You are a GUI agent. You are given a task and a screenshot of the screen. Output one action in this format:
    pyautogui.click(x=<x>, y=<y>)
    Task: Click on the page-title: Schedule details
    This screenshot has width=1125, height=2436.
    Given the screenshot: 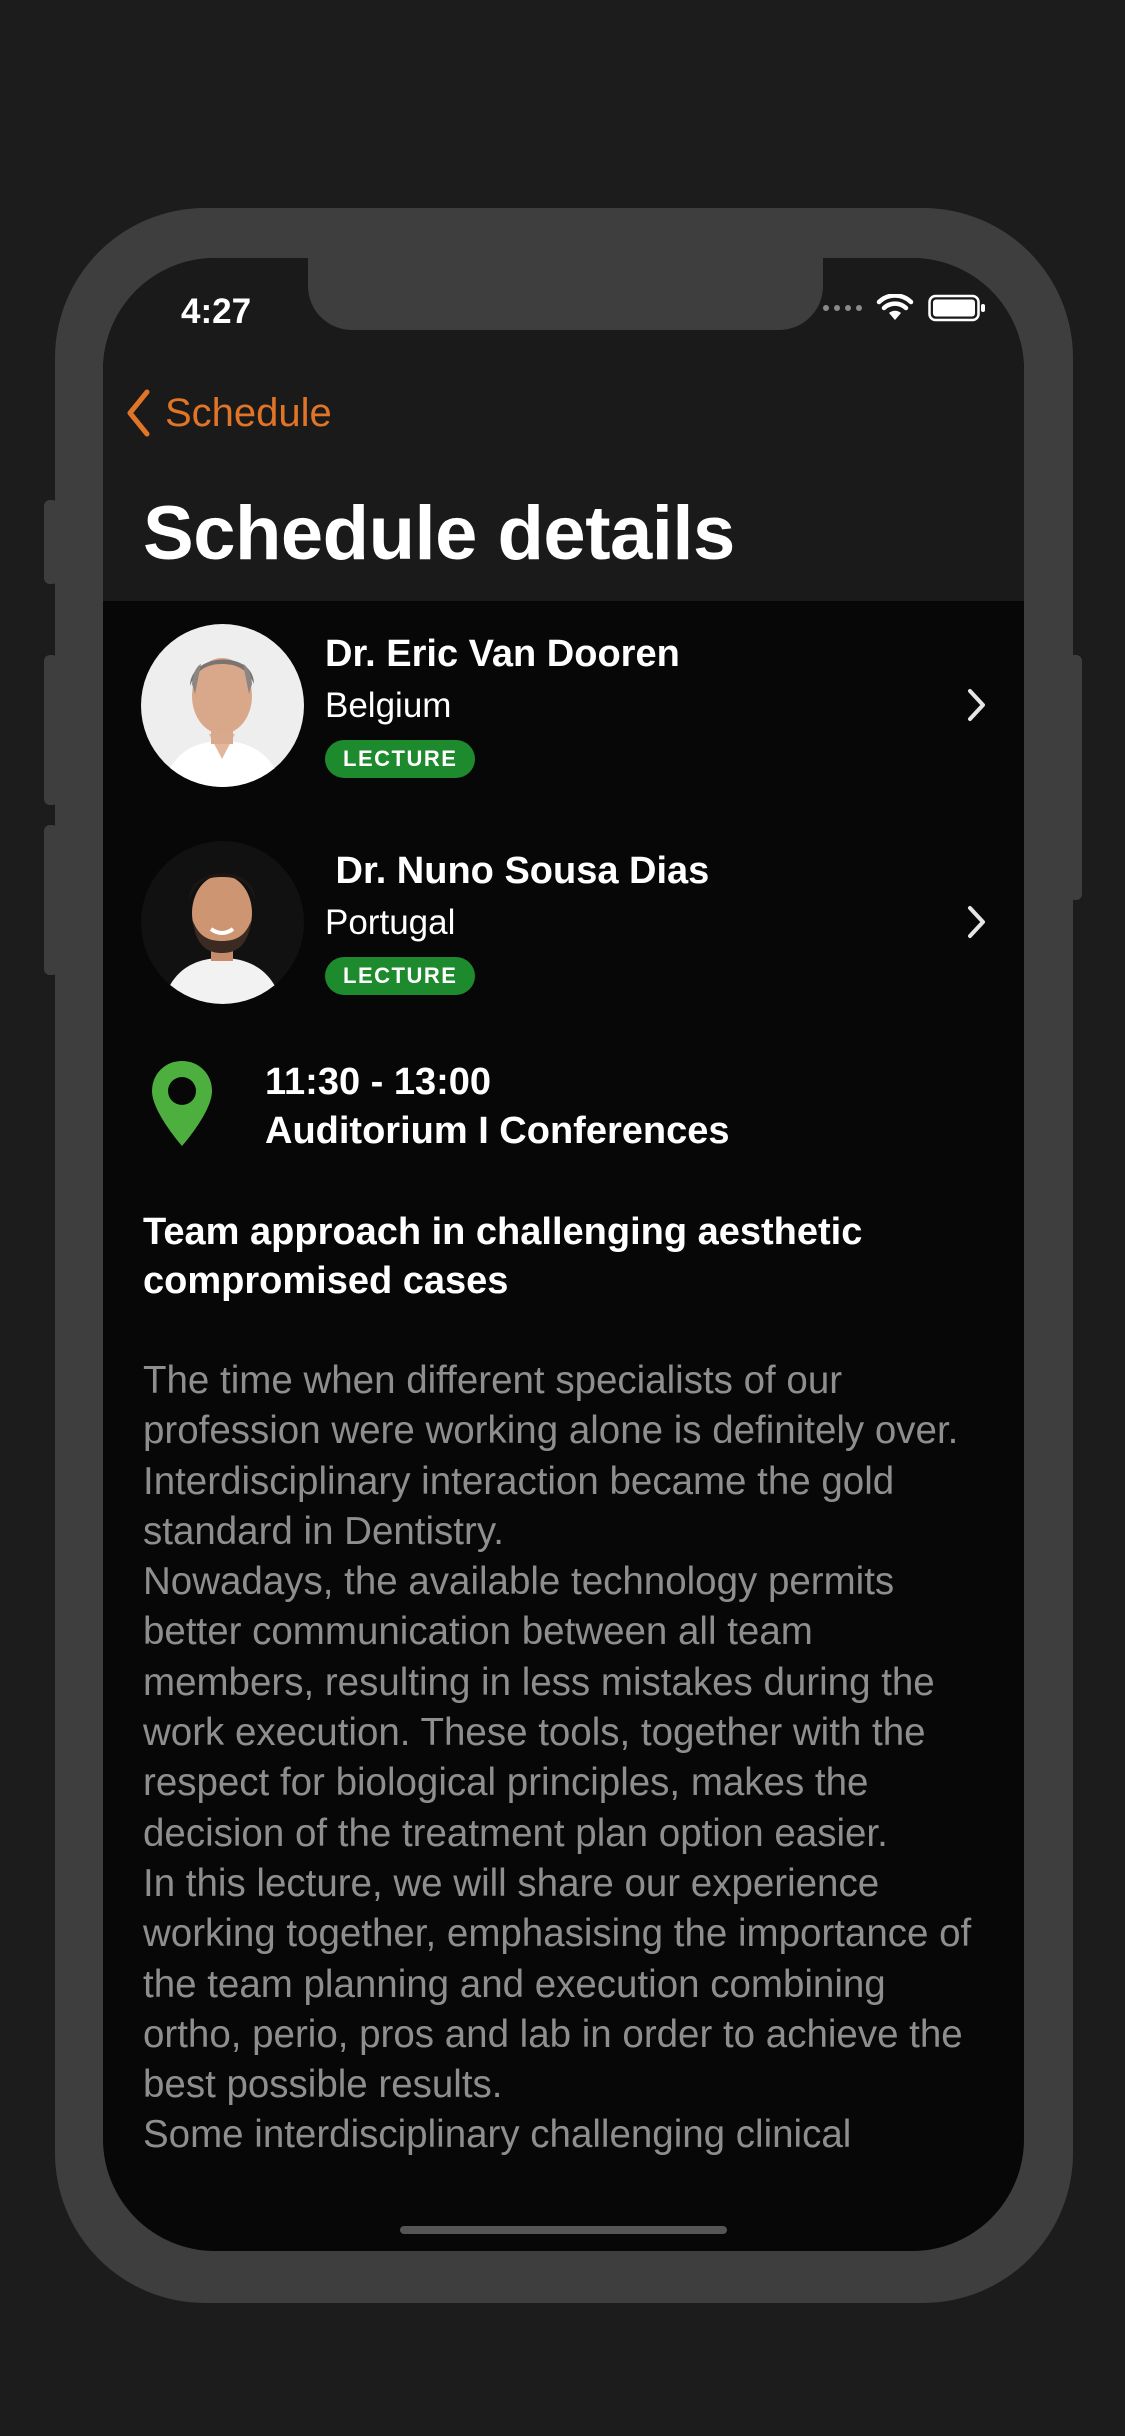 What is the action you would take?
    pyautogui.click(x=439, y=533)
    